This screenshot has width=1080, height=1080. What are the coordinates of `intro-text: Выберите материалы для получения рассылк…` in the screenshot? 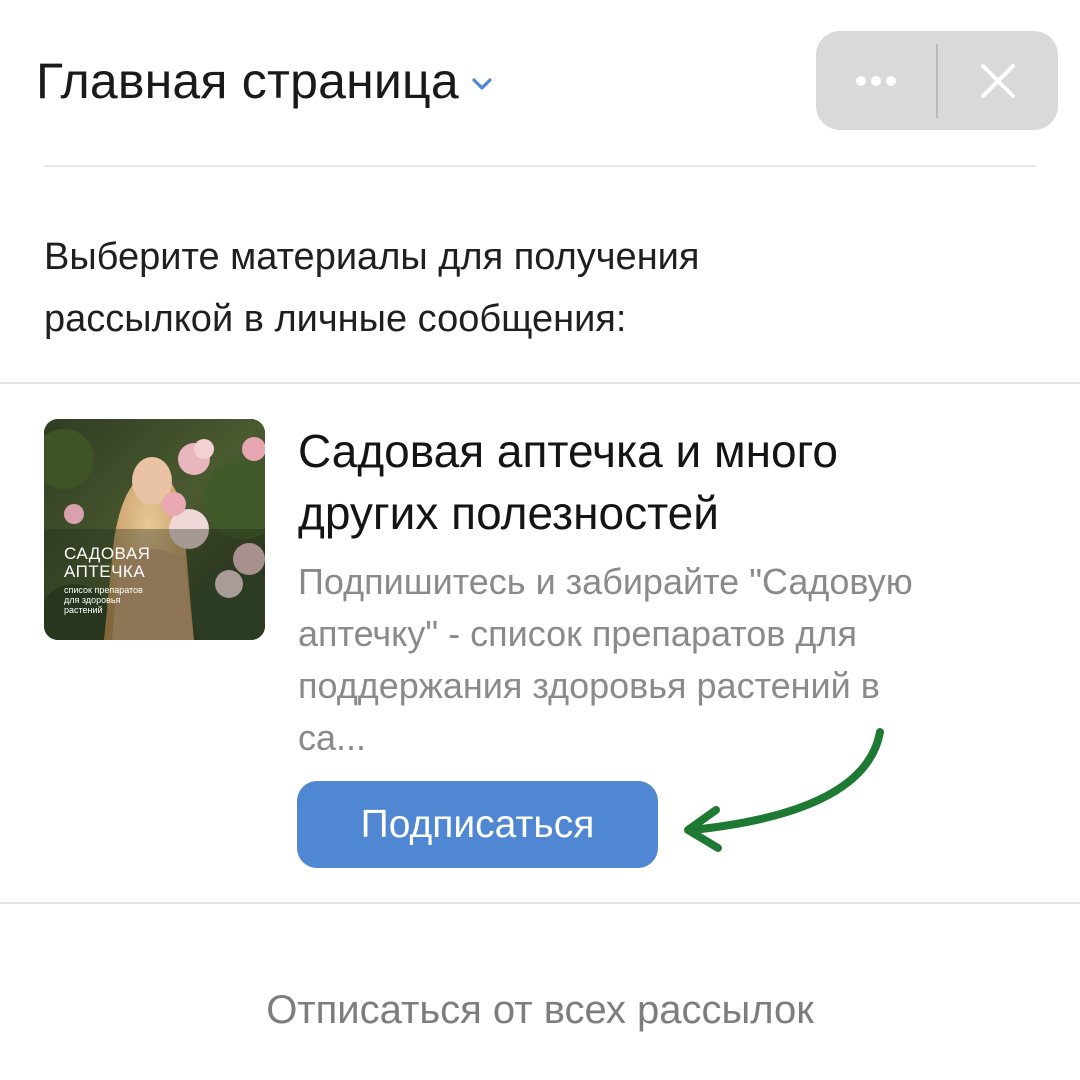 It's located at (539, 288).